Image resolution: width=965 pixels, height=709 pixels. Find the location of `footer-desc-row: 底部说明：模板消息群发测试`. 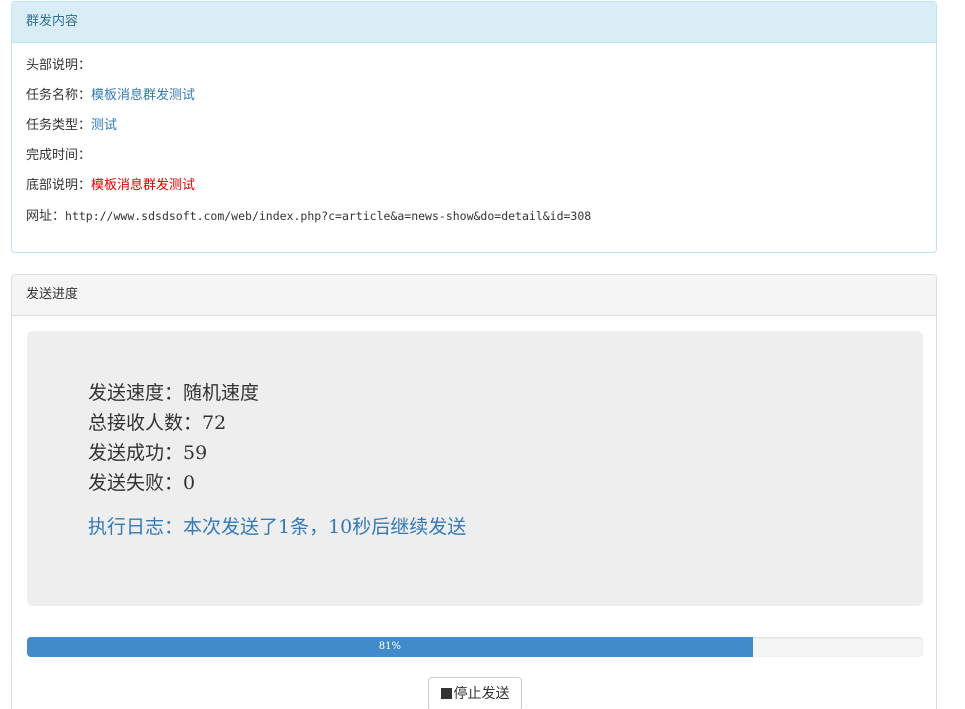

footer-desc-row: 底部说明：模板消息群发测试 is located at coordinates (481, 186).